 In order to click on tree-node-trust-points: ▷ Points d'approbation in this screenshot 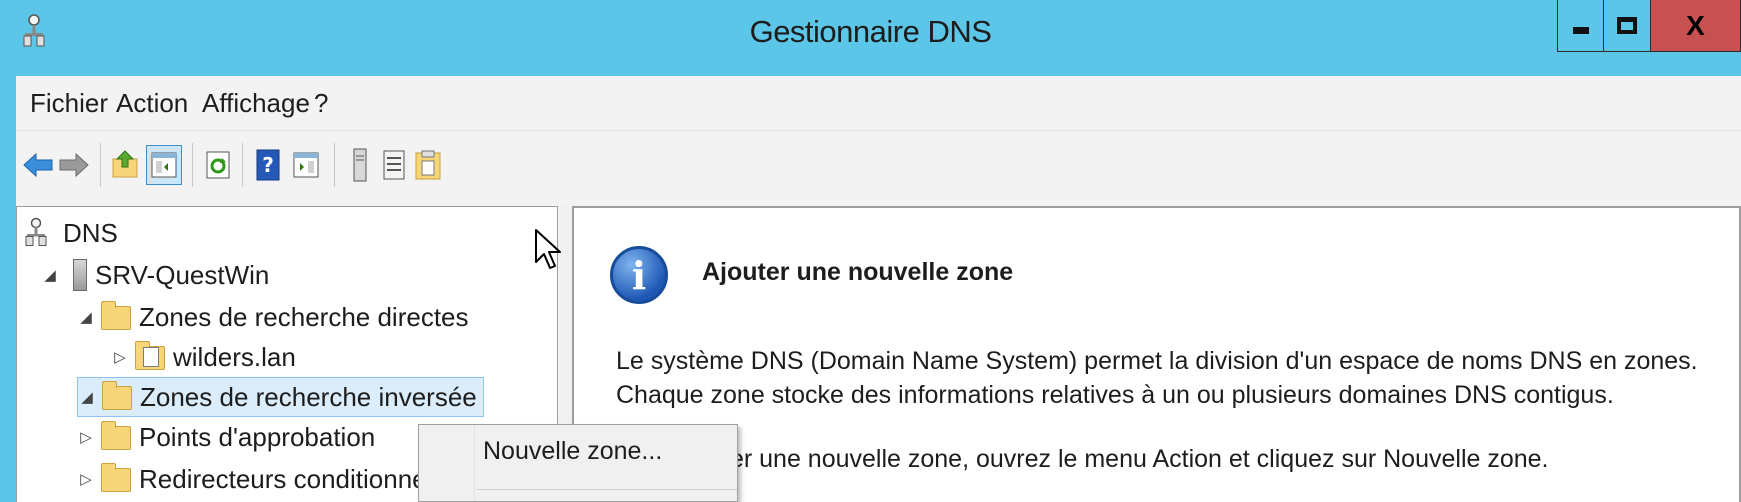, I will do `click(226, 437)`.